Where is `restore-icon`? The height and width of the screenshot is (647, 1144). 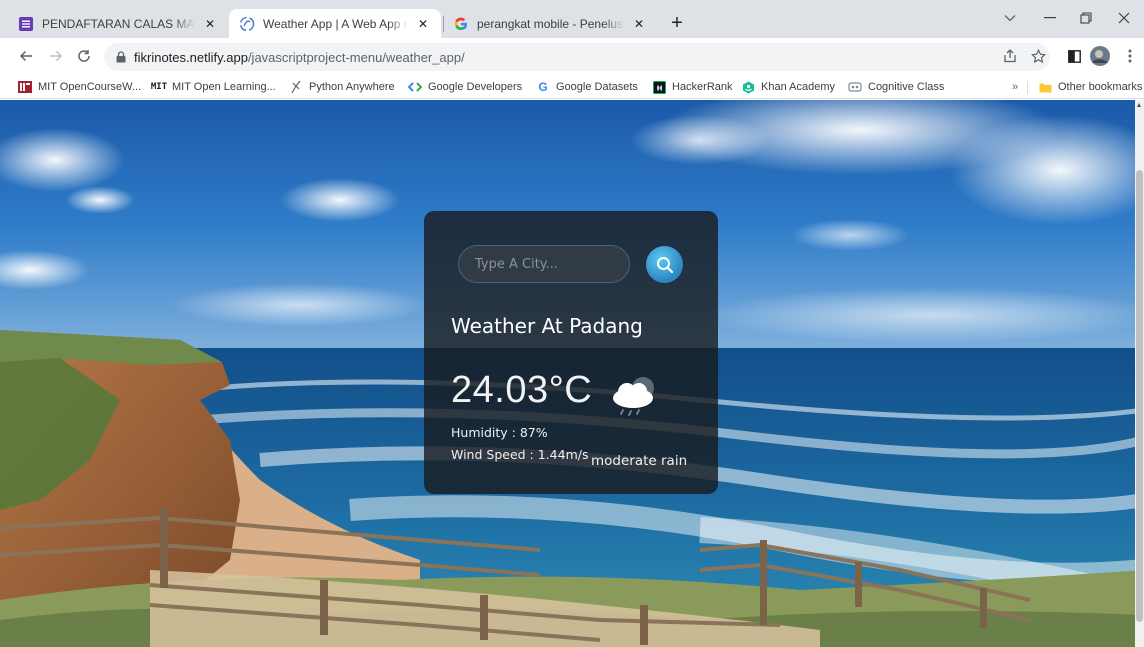
restore-icon is located at coordinates (1086, 18).